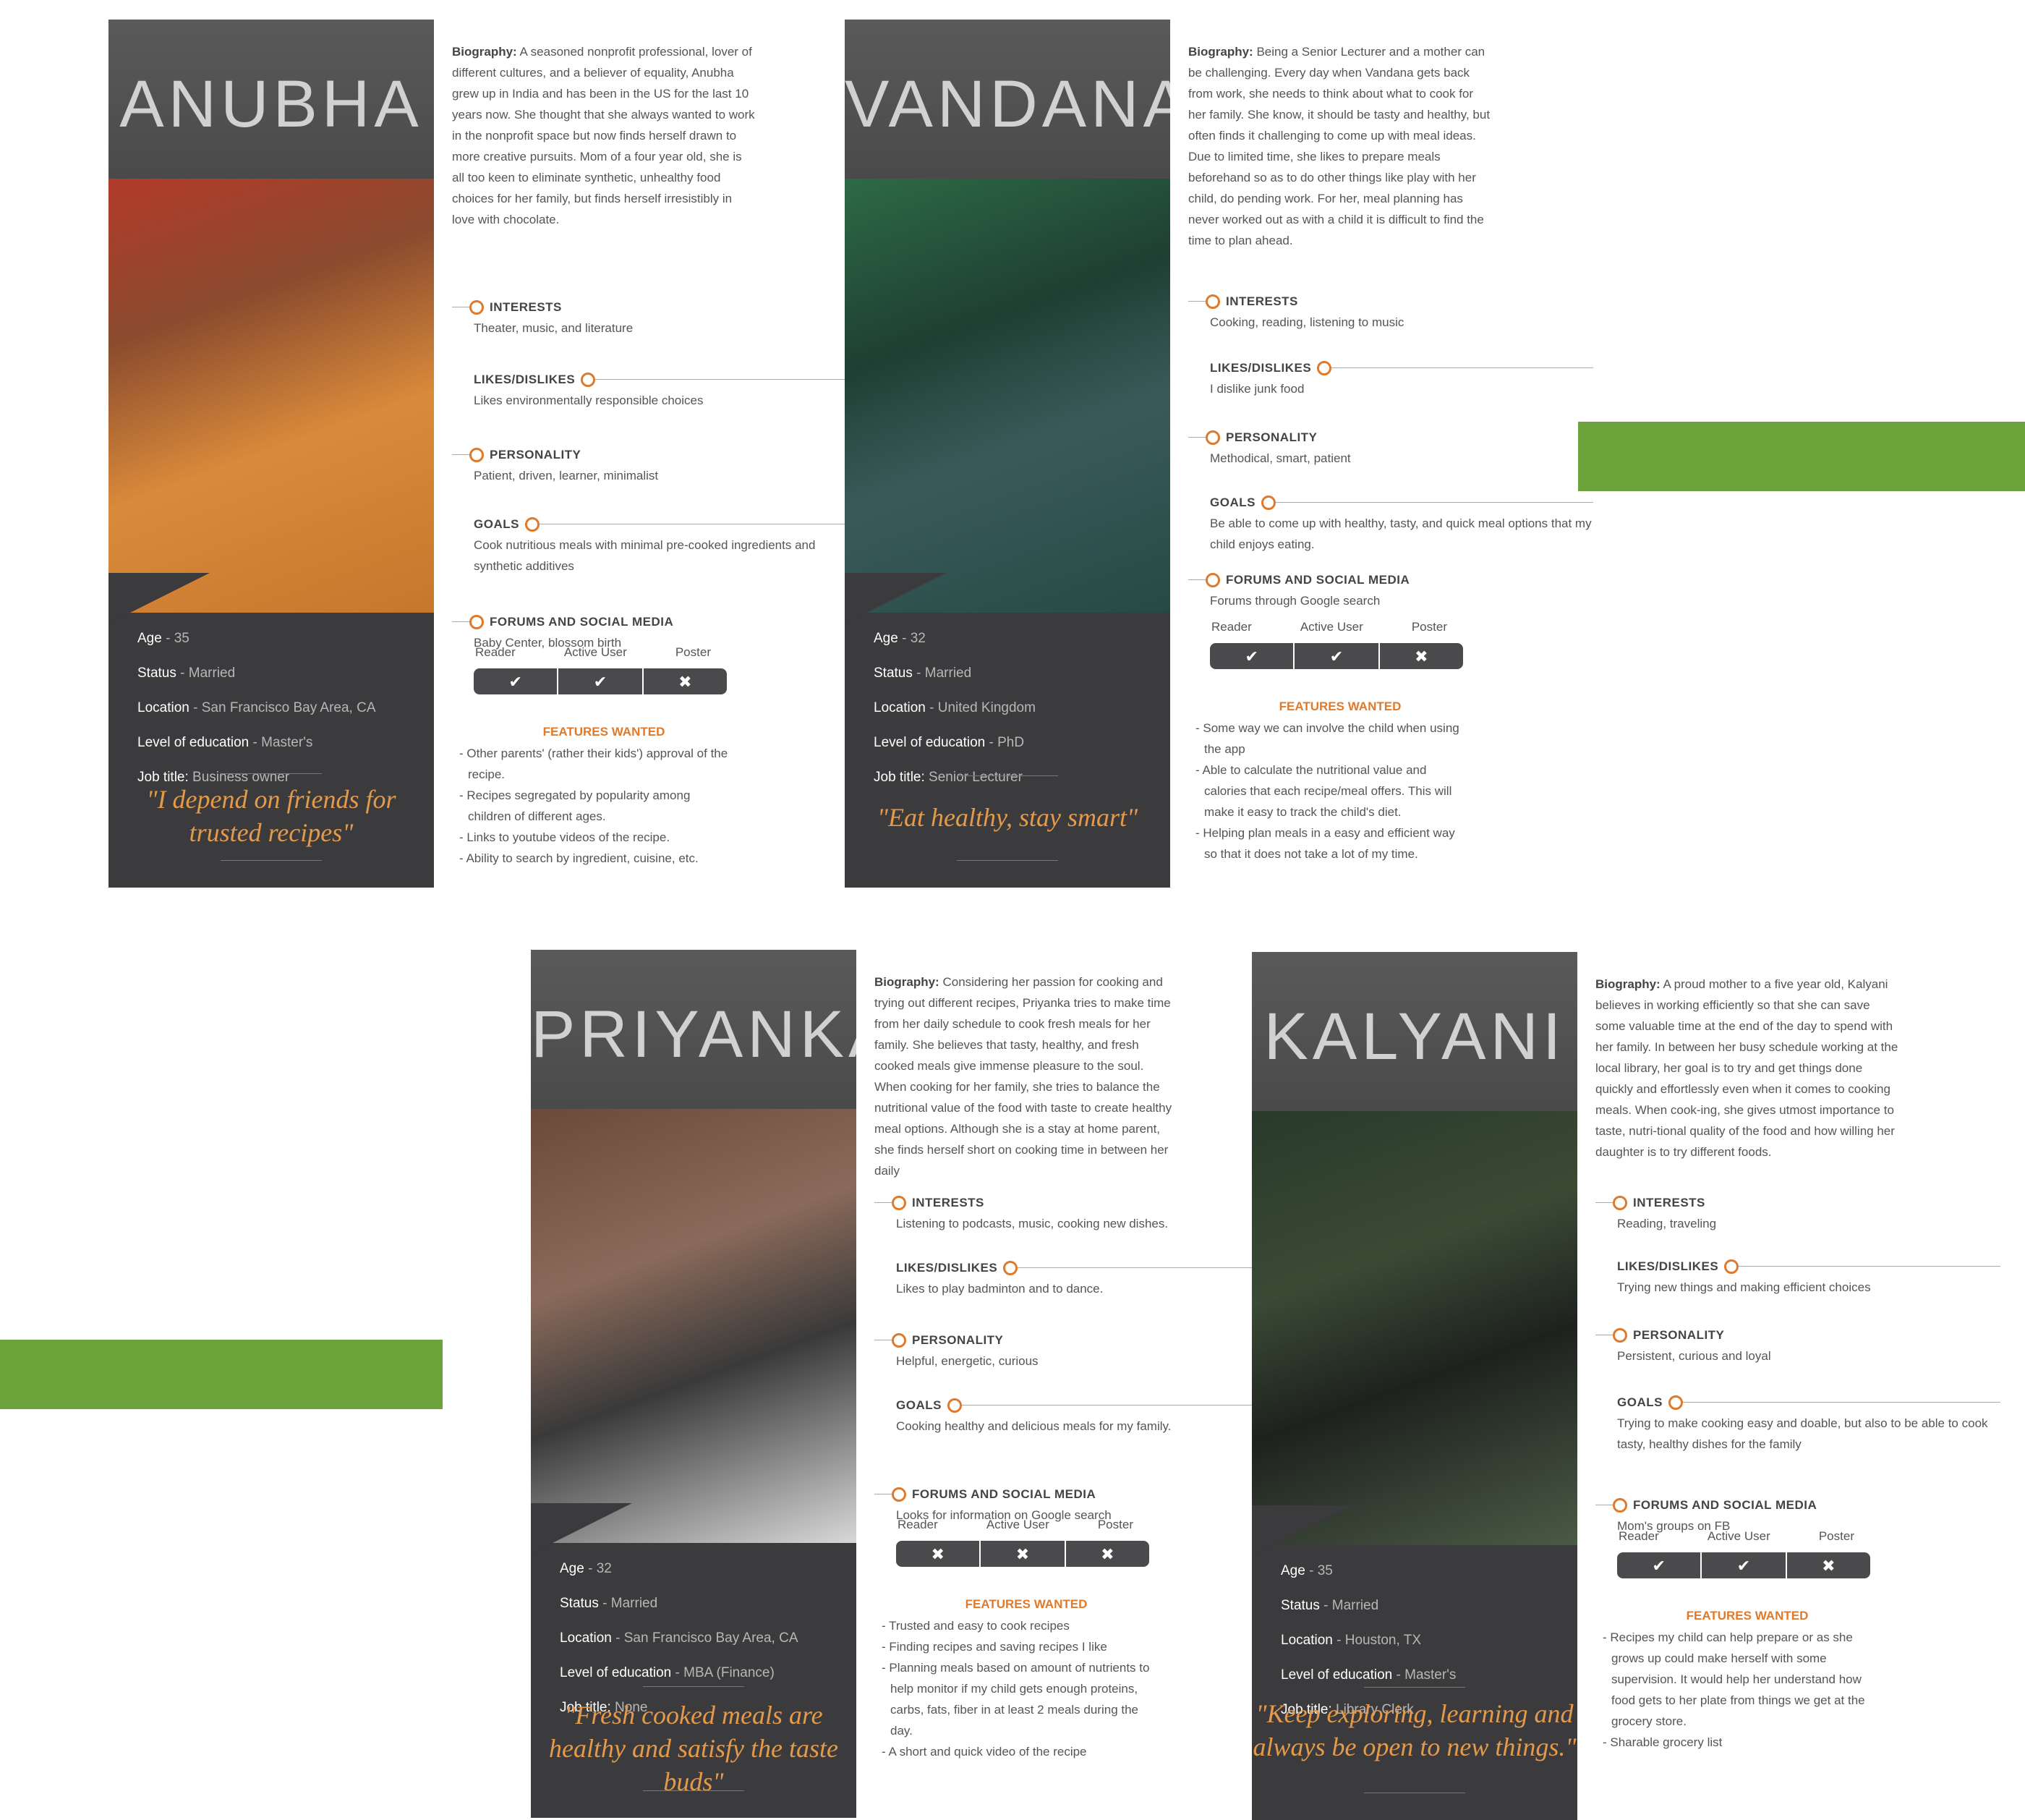  Describe the element at coordinates (654, 318) in the screenshot. I see `section-interests: INTERESTS Theater, music, and literature` at that location.